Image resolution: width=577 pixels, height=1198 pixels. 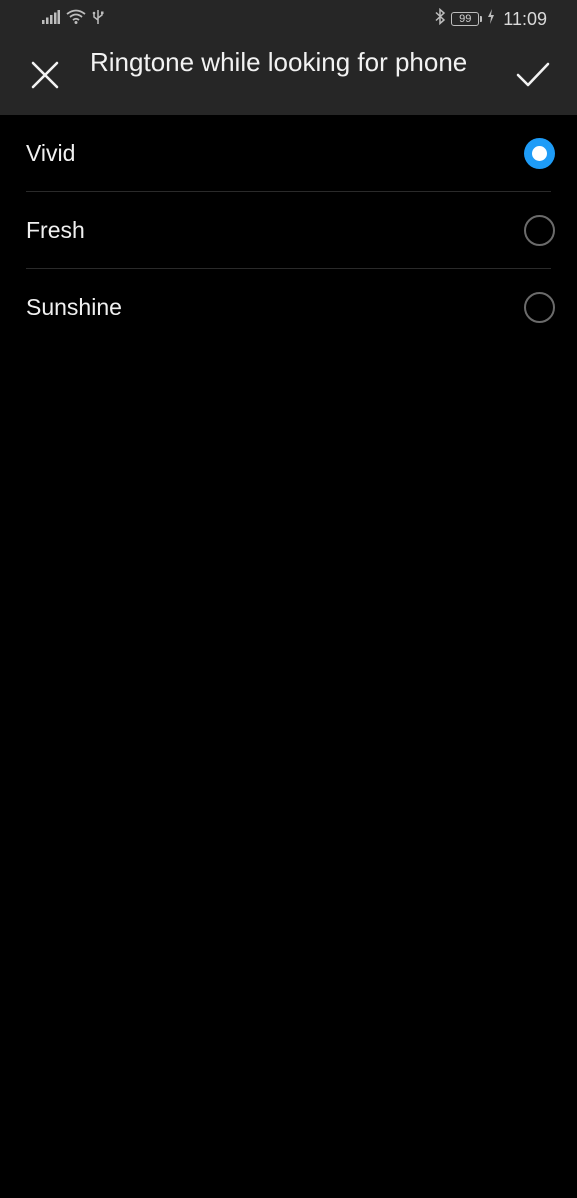 I want to click on battery-level: 99, so click(x=465, y=19).